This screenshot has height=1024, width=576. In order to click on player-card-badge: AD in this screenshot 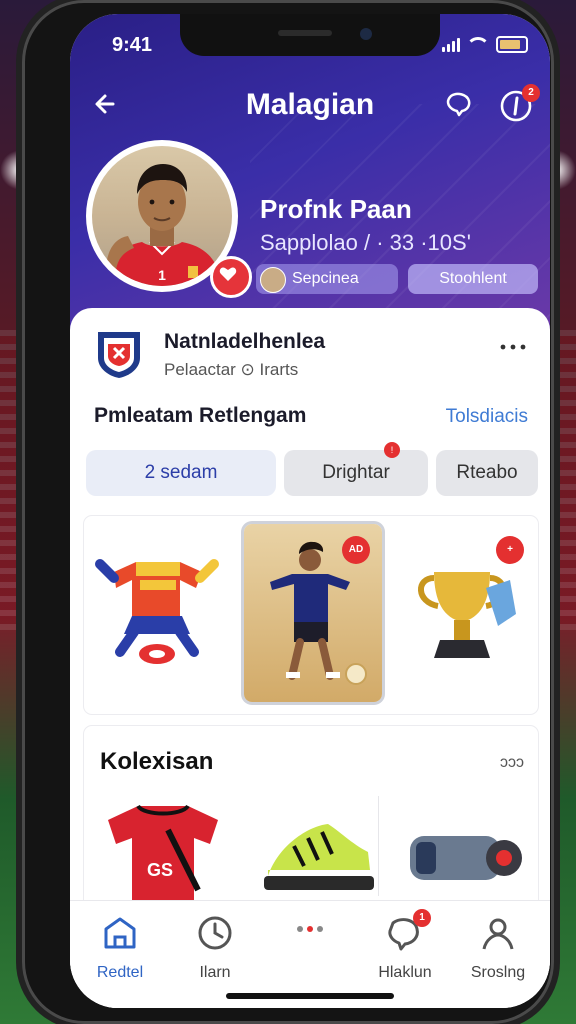, I will do `click(356, 550)`.